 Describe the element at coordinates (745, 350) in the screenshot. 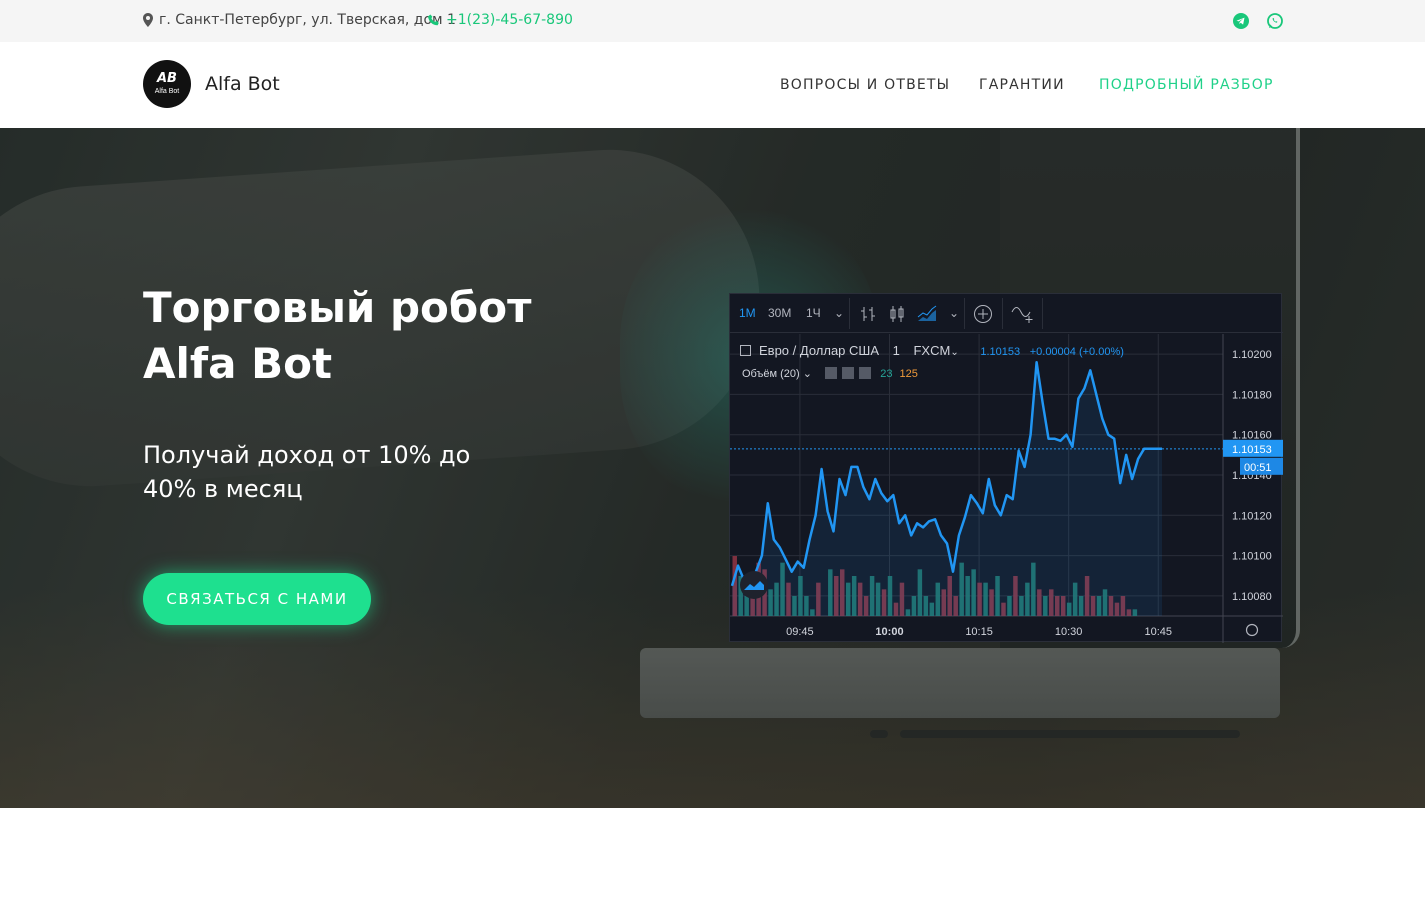

I see `collapse-legend-icon` at that location.